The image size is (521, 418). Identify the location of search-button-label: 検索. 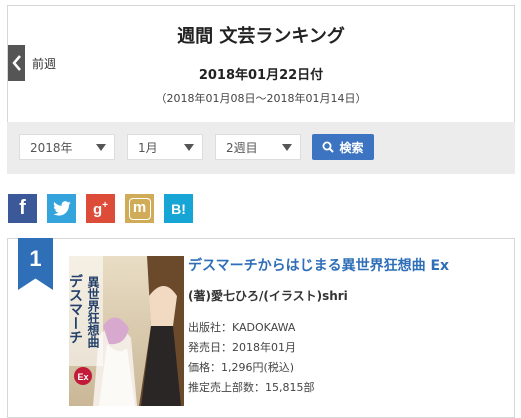
(351, 147).